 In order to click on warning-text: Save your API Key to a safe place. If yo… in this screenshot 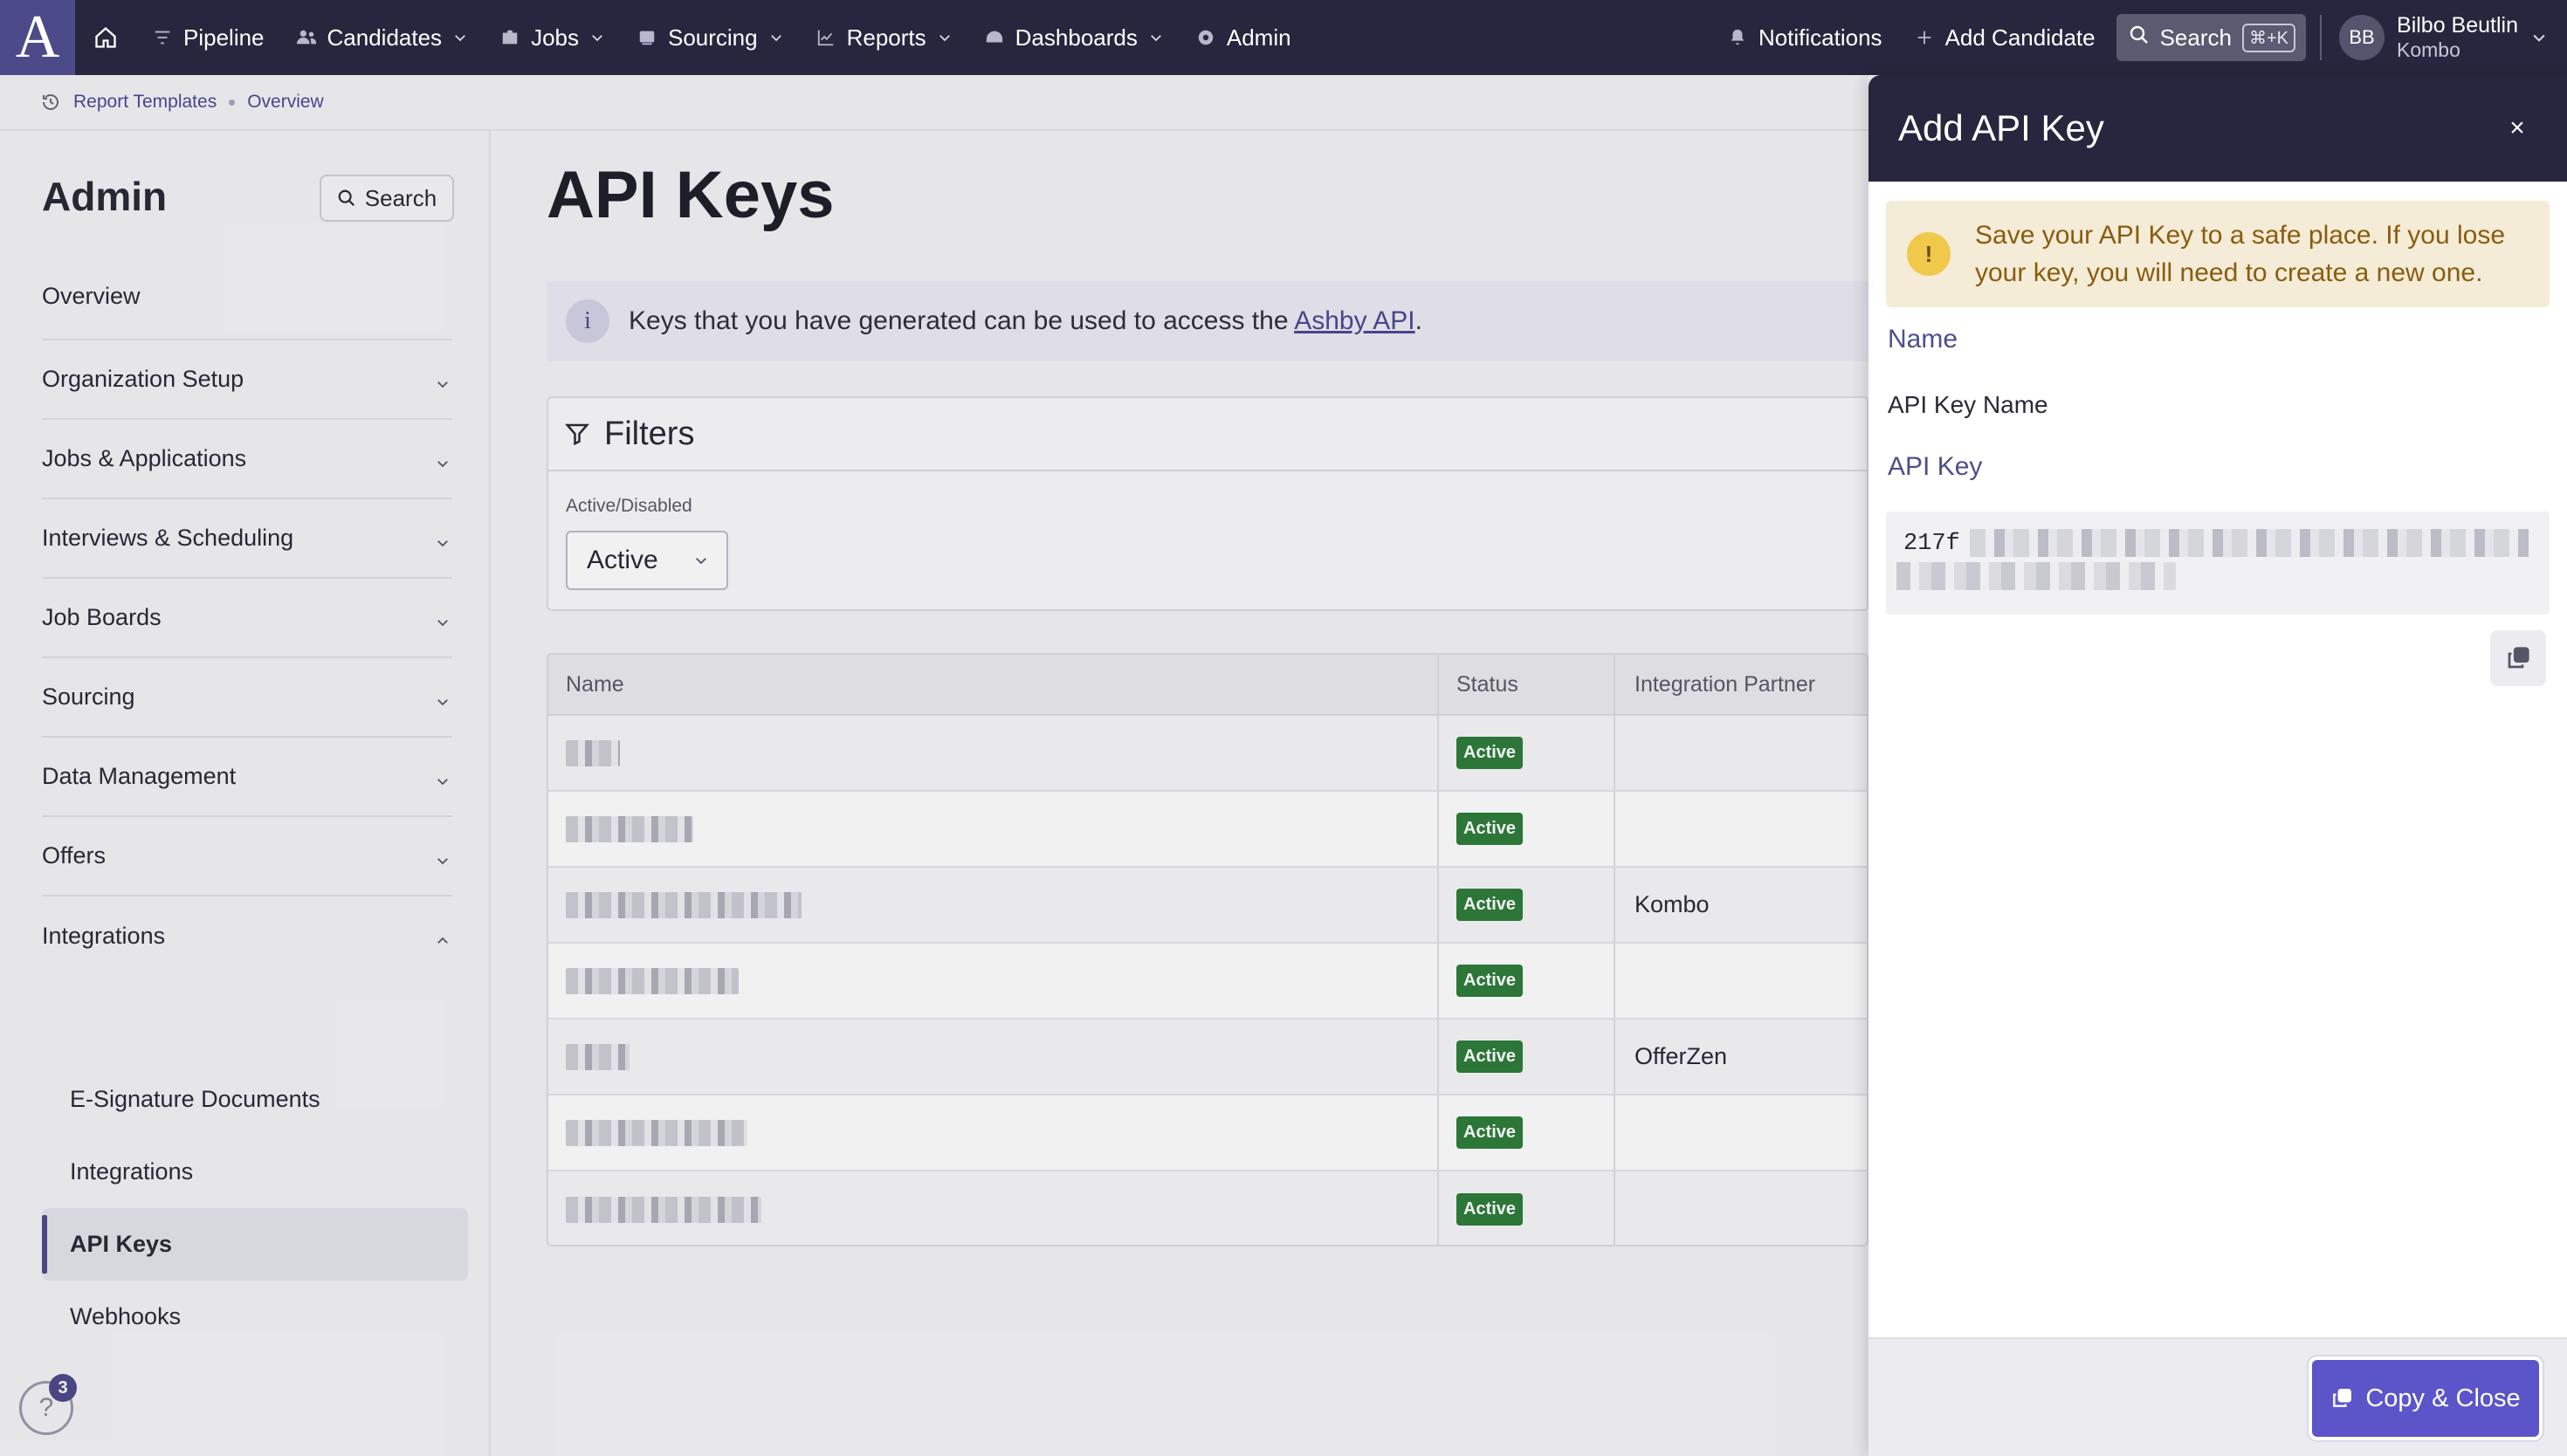, I will do `click(2240, 254)`.